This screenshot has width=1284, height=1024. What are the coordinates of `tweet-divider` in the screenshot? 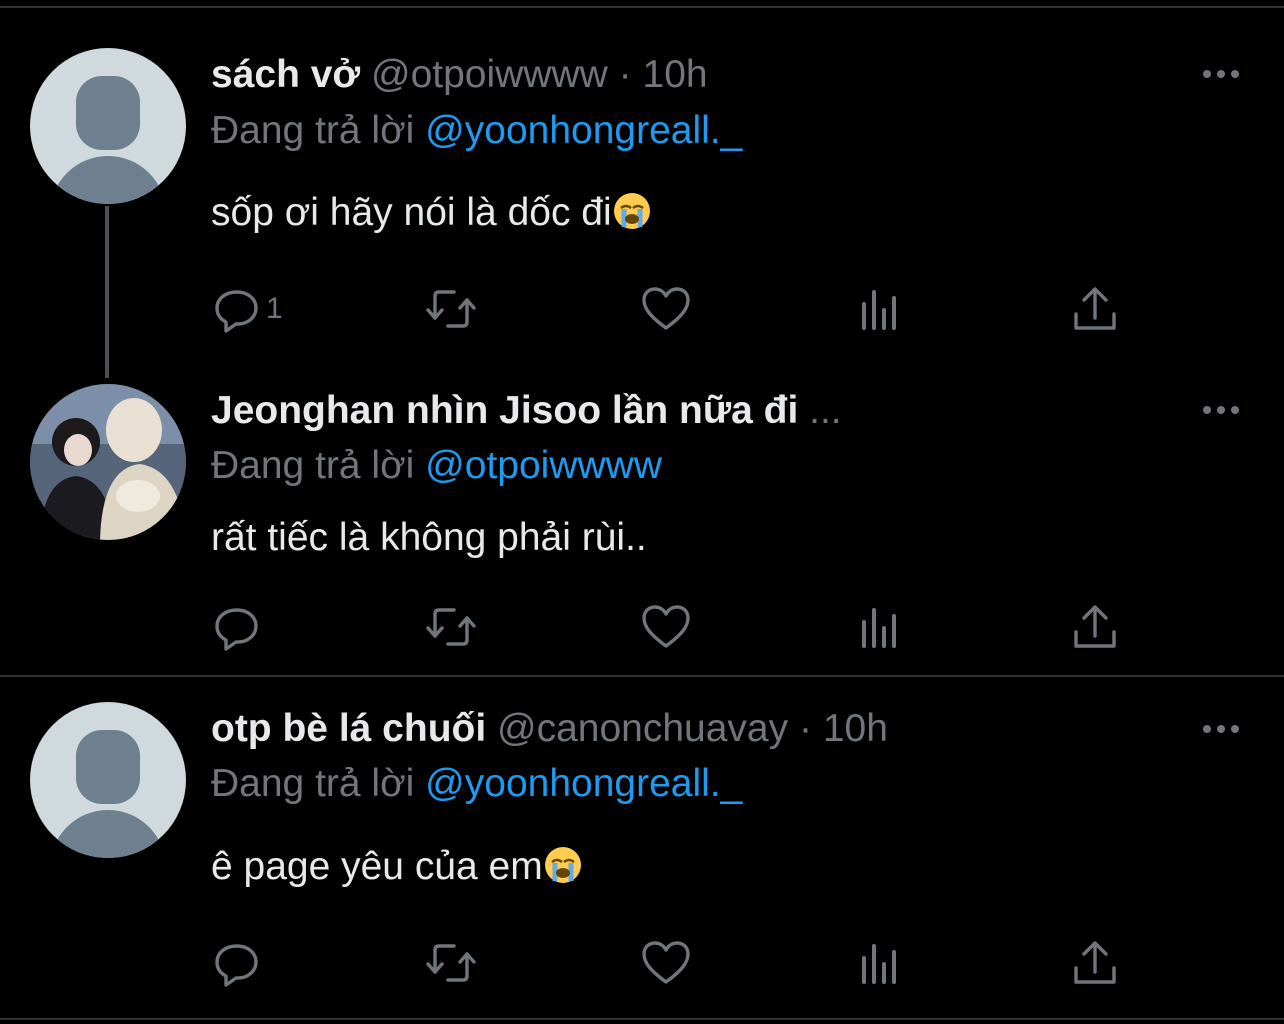 It's located at (642, 676).